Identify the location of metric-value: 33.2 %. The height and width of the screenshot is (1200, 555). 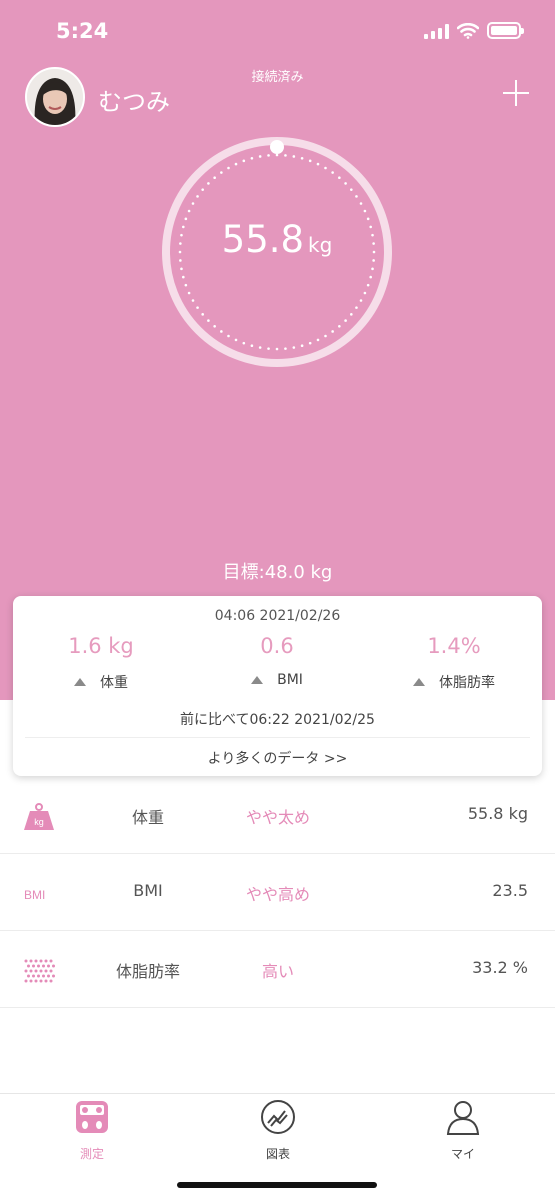
(500, 967).